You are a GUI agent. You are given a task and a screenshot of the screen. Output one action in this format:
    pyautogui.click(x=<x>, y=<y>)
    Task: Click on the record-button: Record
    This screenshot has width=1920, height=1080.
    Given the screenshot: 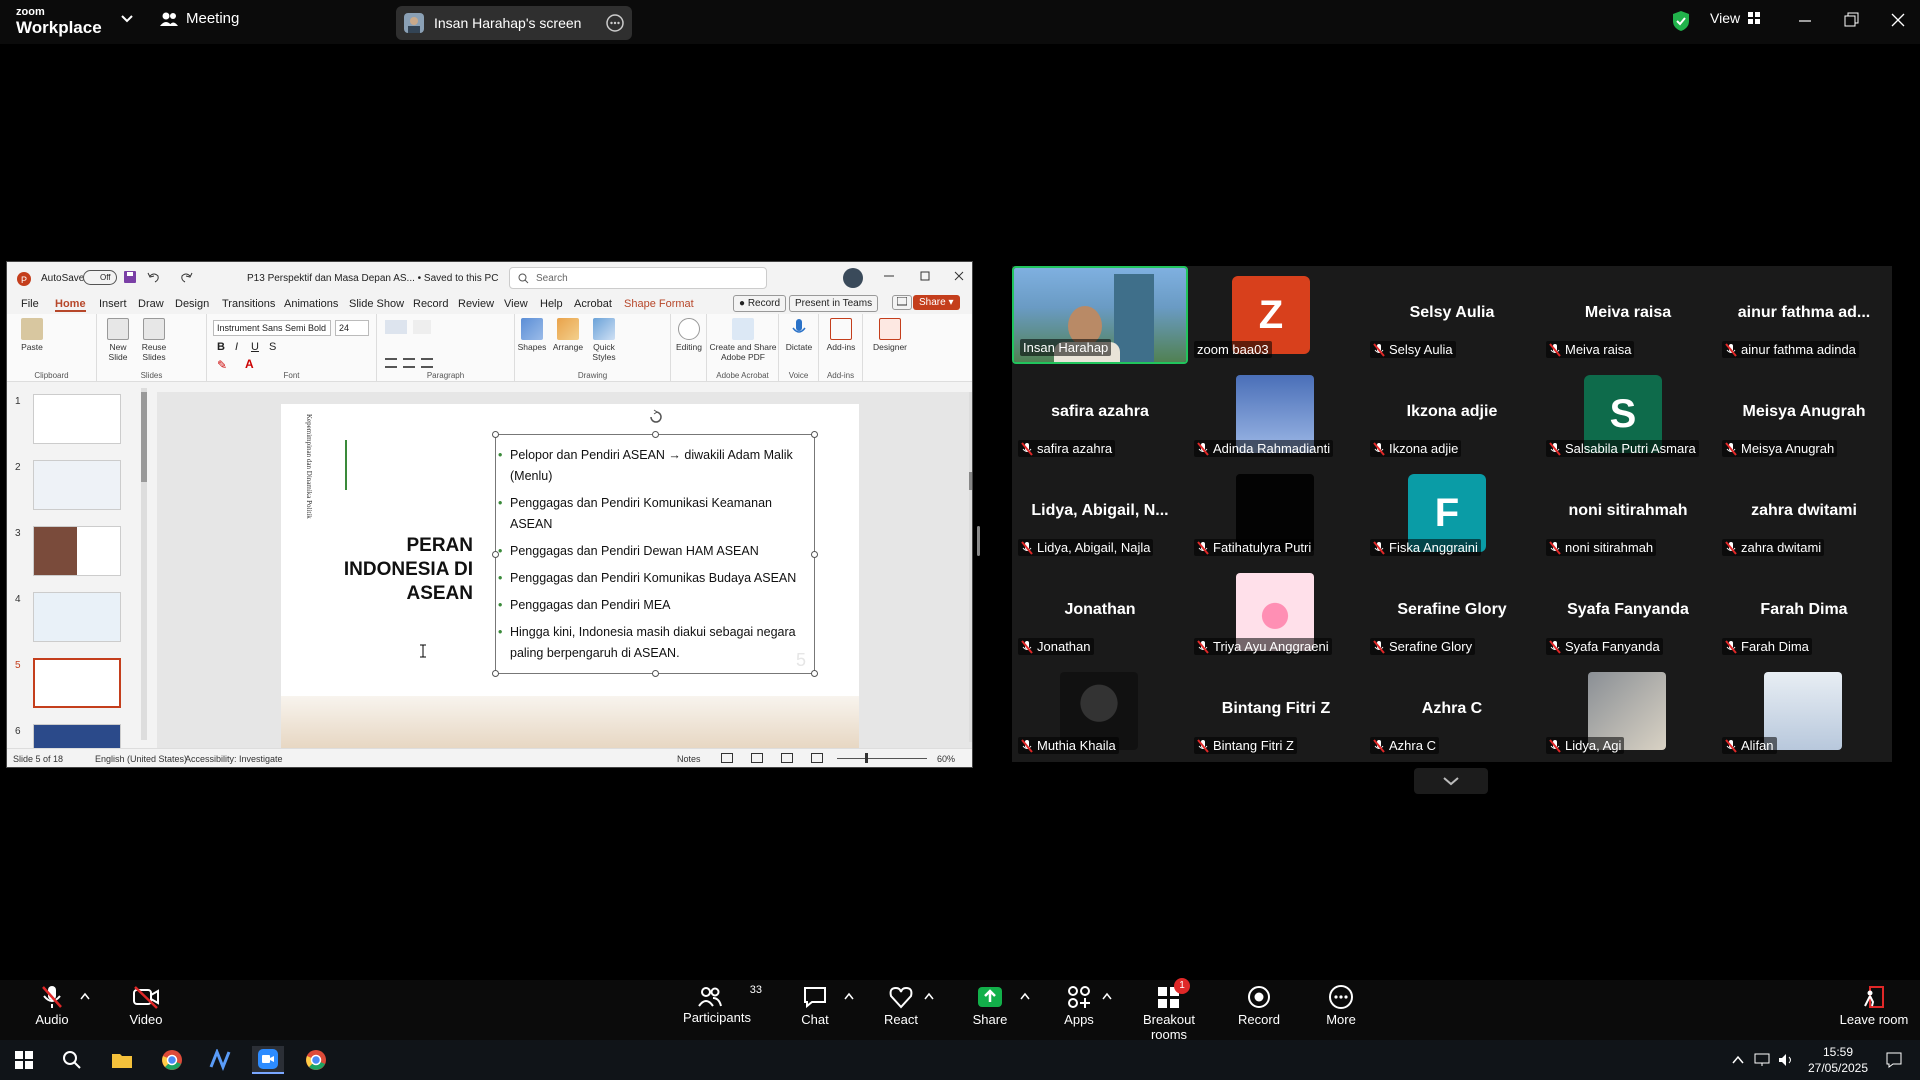 What is the action you would take?
    pyautogui.click(x=1259, y=1005)
    